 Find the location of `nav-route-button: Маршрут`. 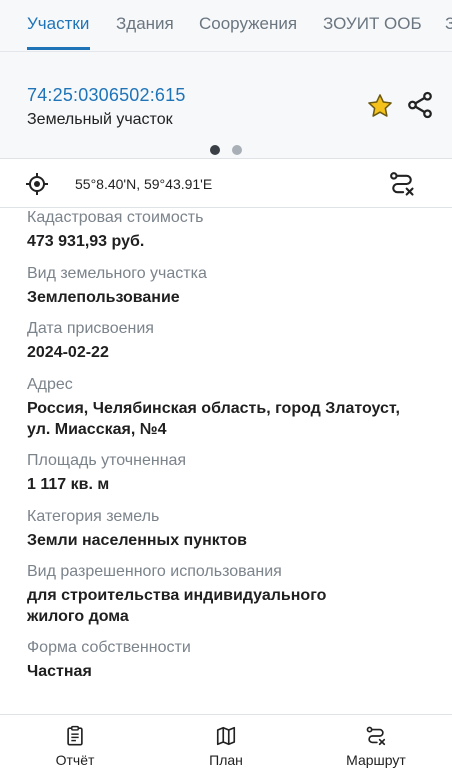

nav-route-button: Маршрут is located at coordinates (376, 741).